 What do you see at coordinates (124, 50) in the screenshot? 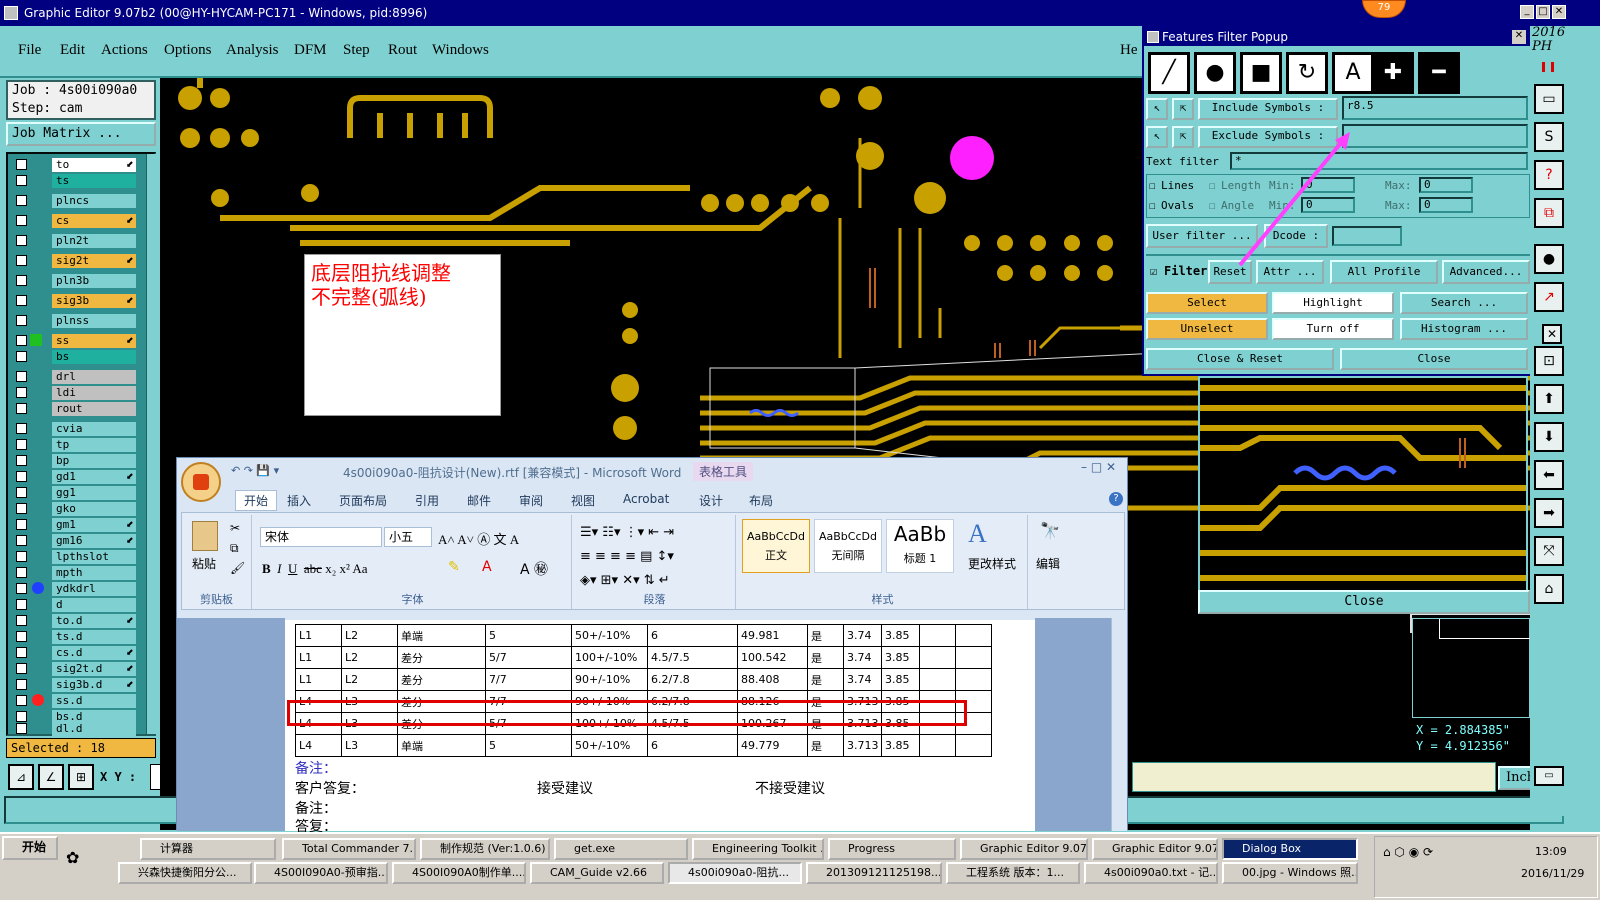
I see `menu-actions: Actions` at bounding box center [124, 50].